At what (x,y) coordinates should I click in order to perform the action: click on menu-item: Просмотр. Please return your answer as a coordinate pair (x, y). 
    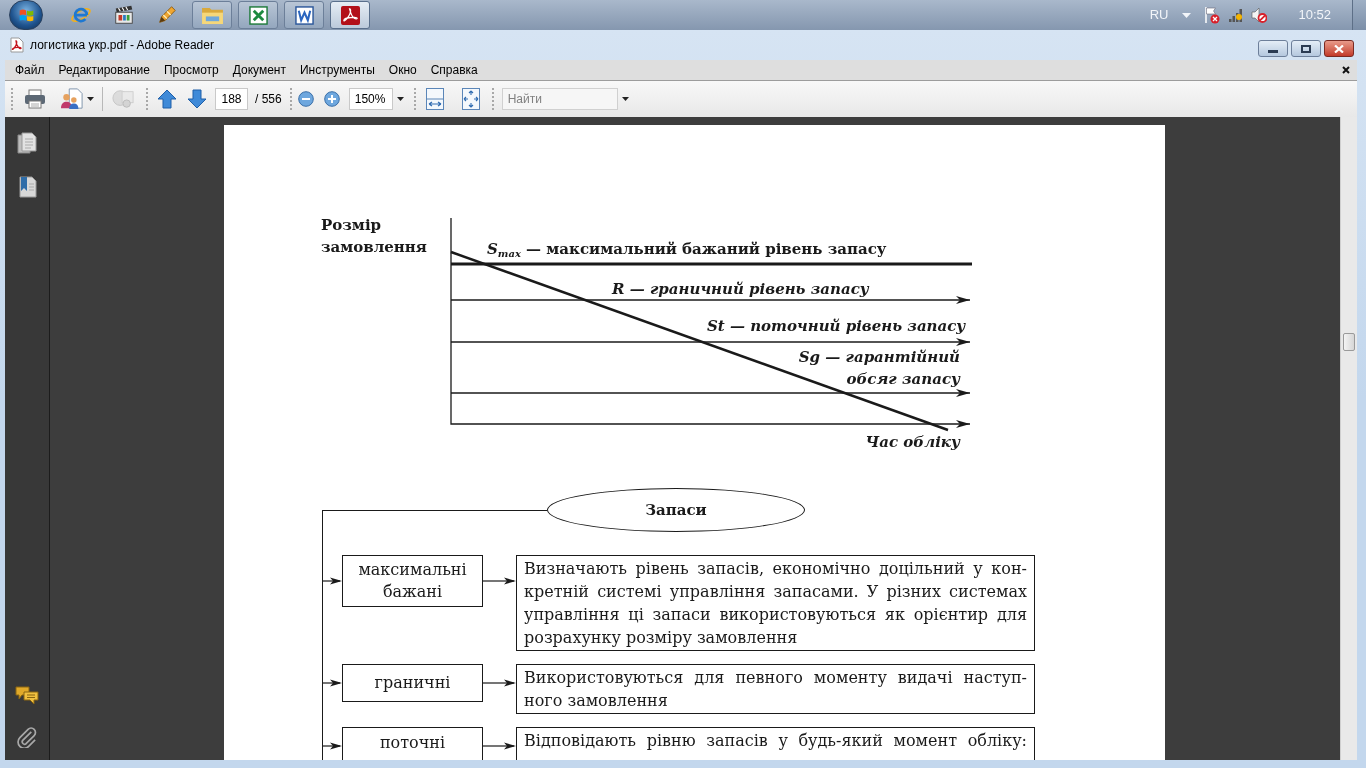
    Looking at the image, I should click on (191, 70).